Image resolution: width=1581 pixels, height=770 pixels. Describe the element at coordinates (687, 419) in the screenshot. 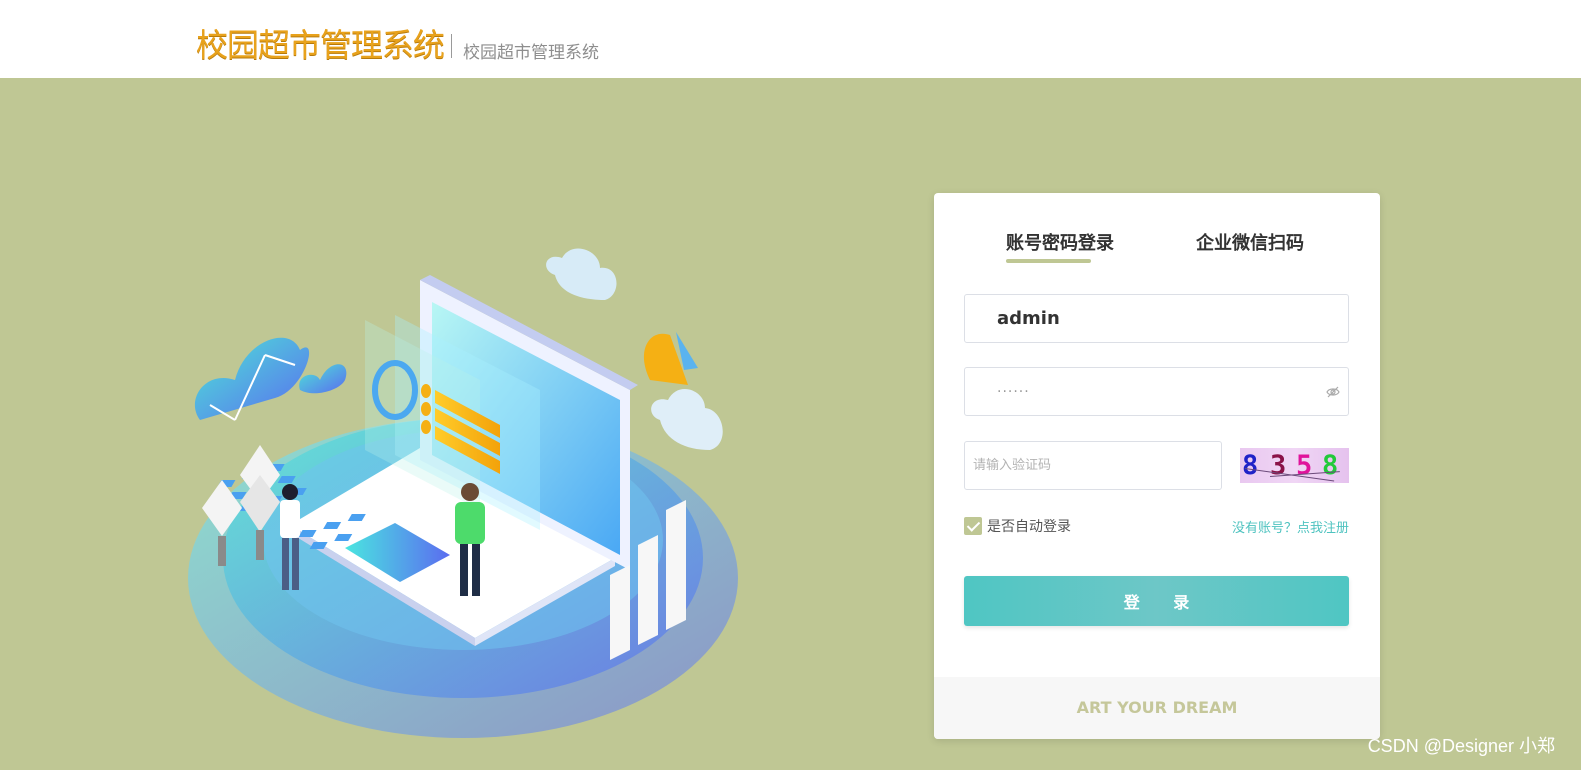

I see `cloud-right` at that location.